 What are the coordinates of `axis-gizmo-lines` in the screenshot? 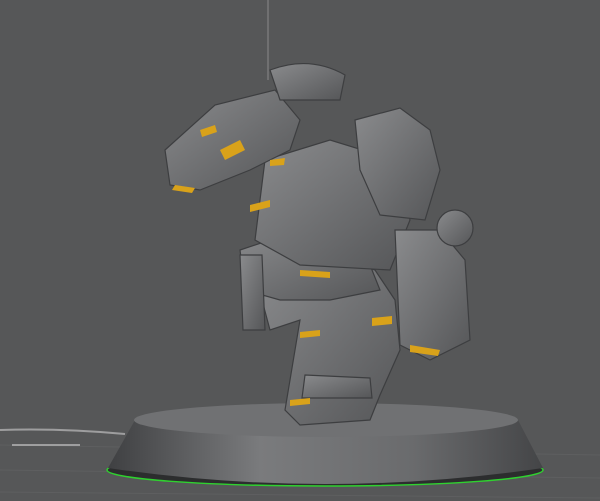 It's located at (63, 437).